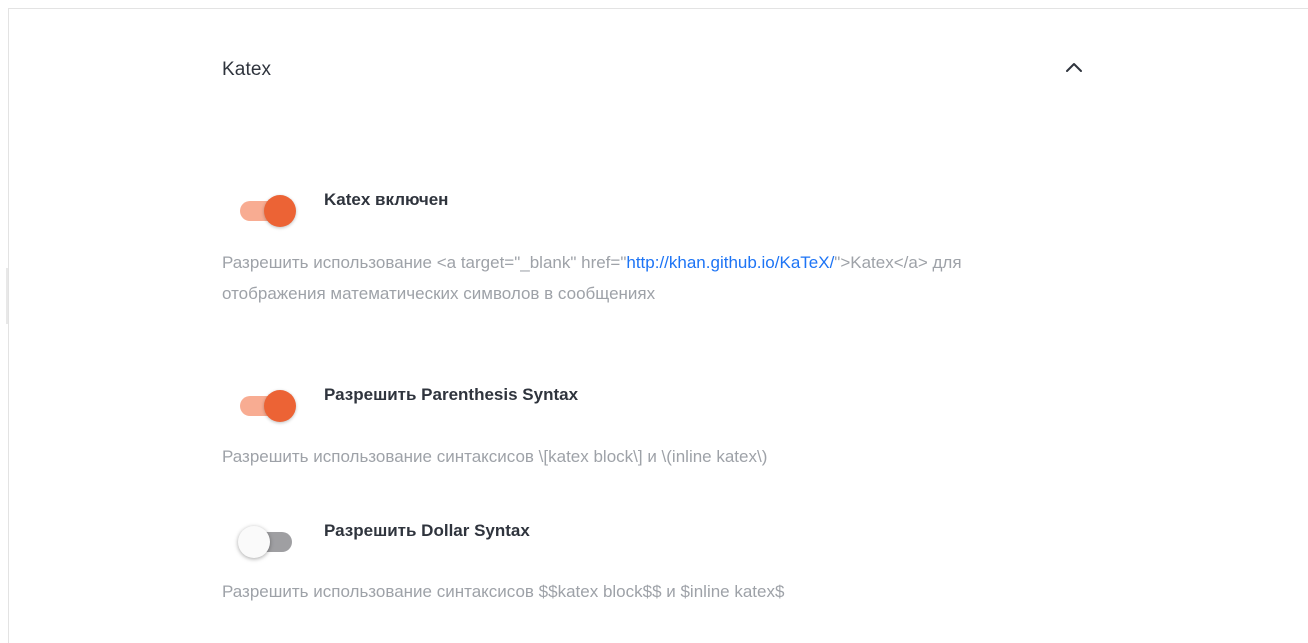 Image resolution: width=1308 pixels, height=643 pixels. What do you see at coordinates (7, 296) in the screenshot?
I see `scroll-edge-indicator` at bounding box center [7, 296].